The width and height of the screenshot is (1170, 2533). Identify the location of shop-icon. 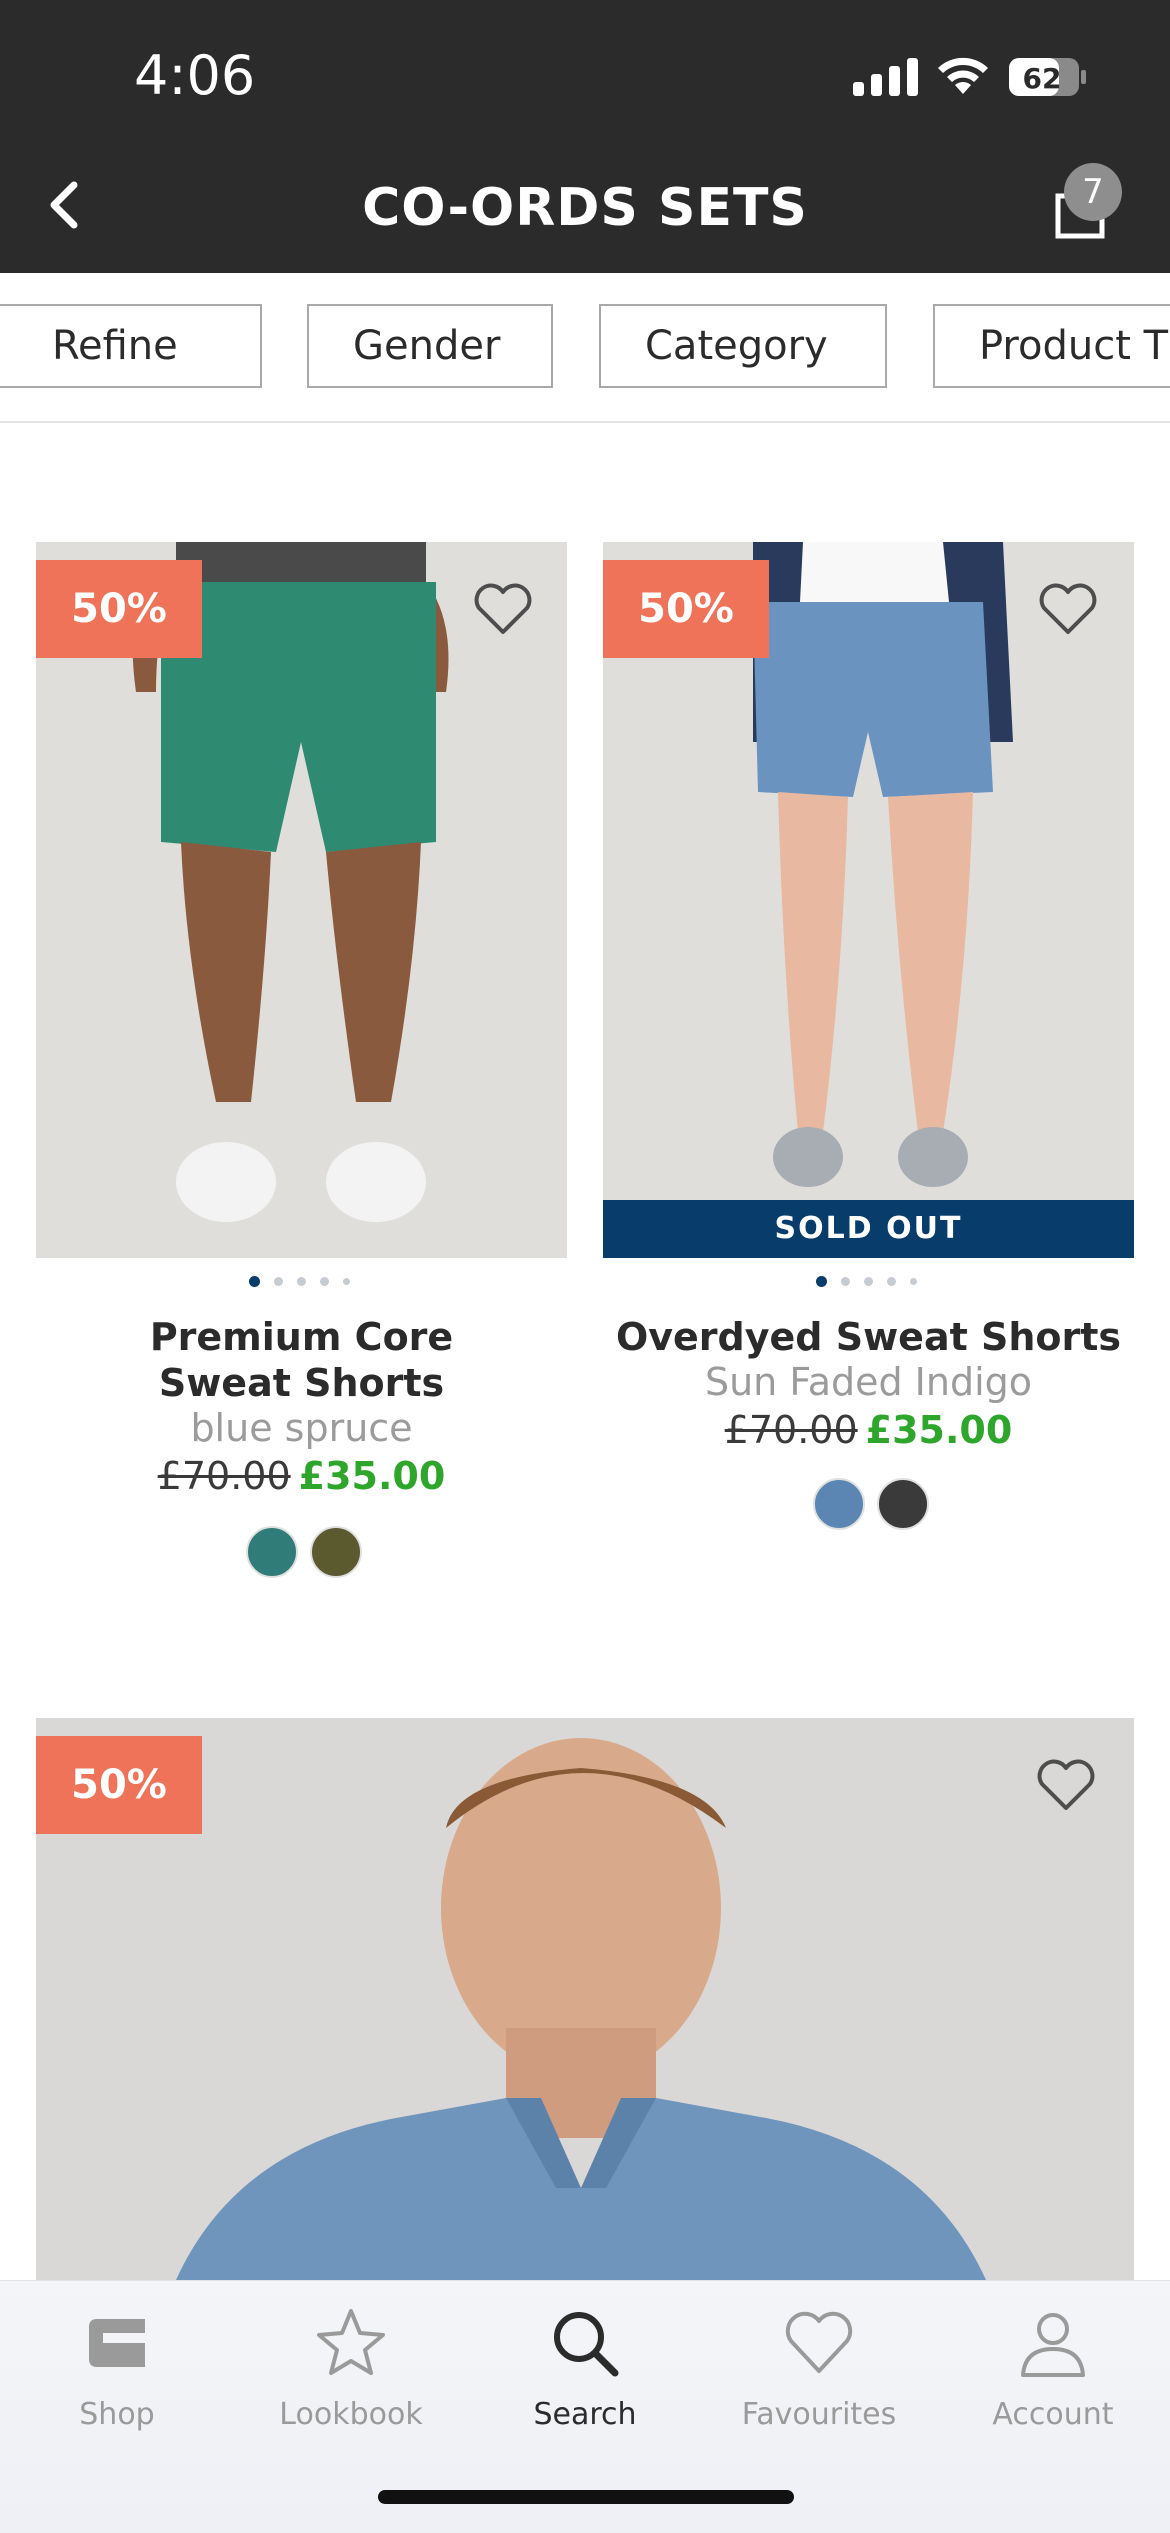
(117, 2343).